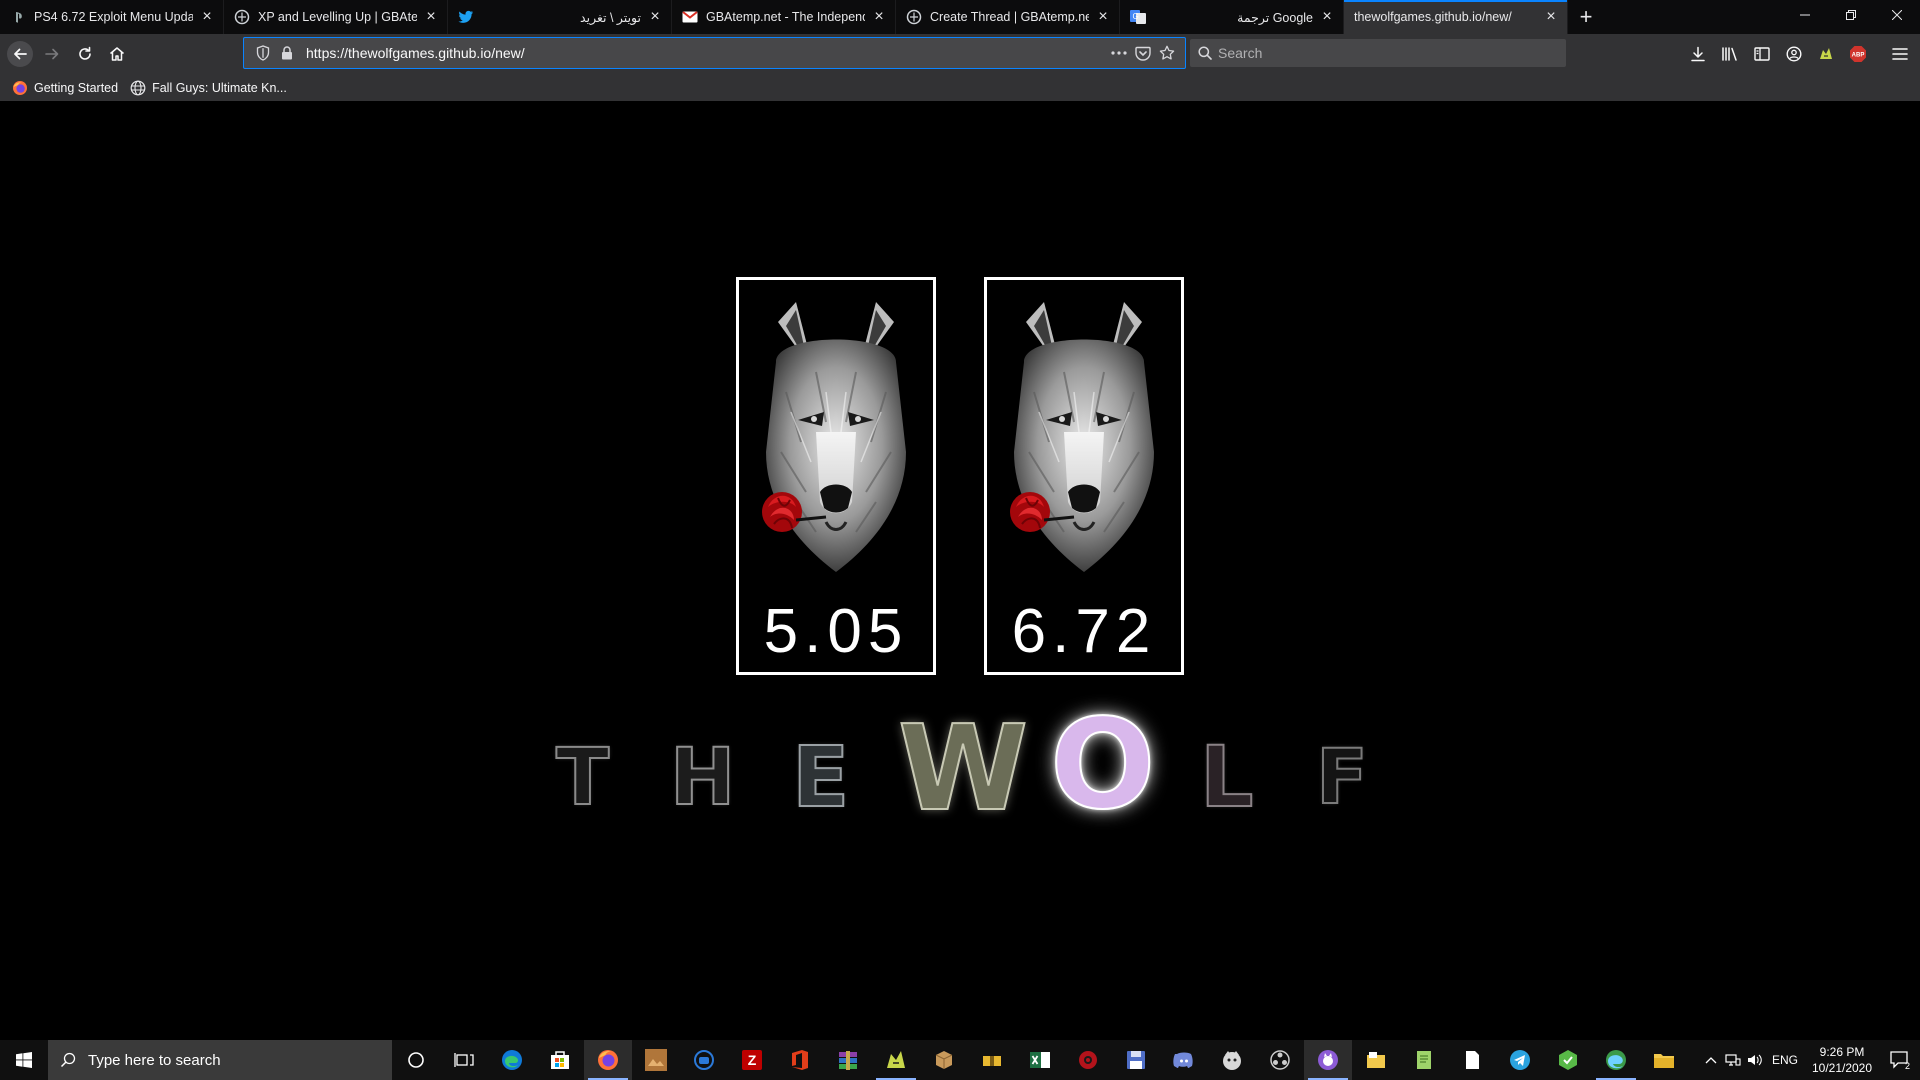 The width and height of the screenshot is (1920, 1080). I want to click on cortana-icon, so click(416, 1060).